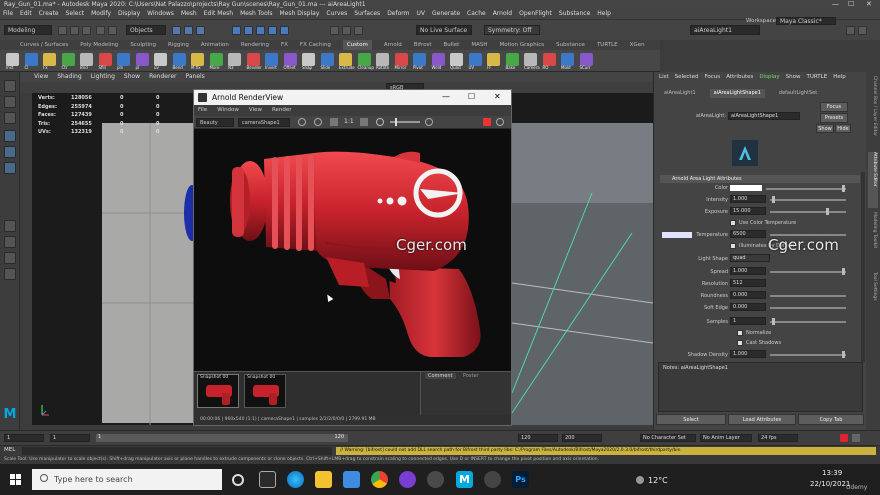 The width and height of the screenshot is (880, 495). What do you see at coordinates (10, 86) in the screenshot?
I see `select-tool-icon` at bounding box center [10, 86].